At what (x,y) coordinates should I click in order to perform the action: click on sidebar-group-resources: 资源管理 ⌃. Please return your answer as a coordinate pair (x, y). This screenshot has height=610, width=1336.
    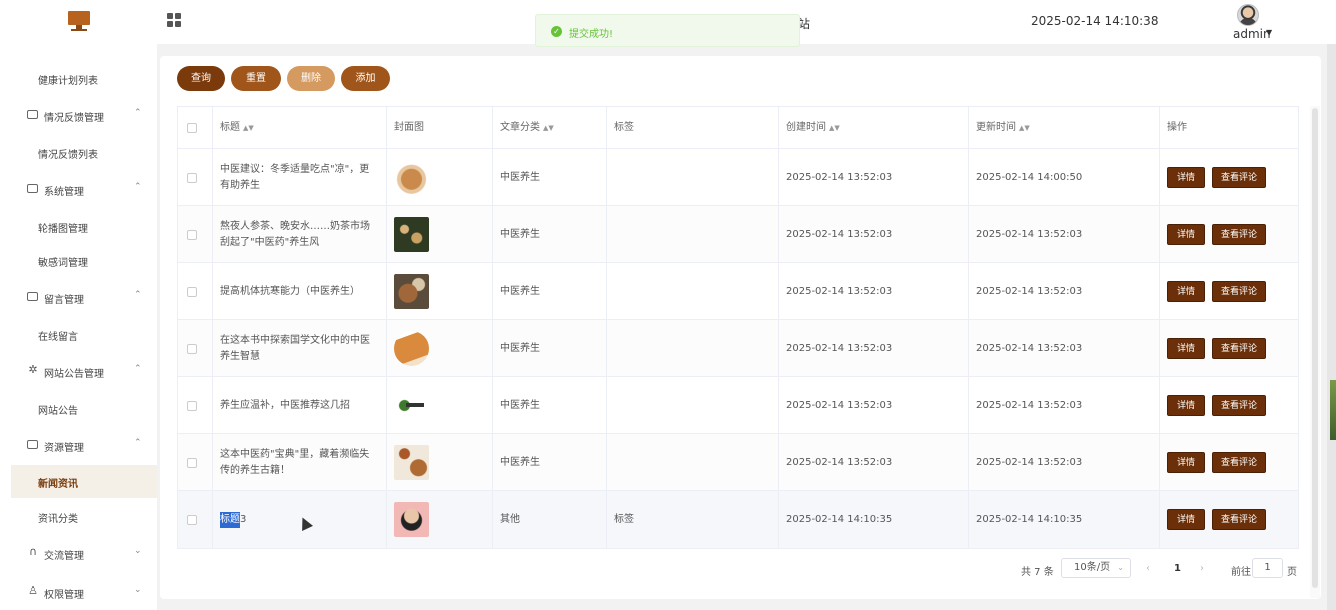
    Looking at the image, I should click on (78, 445).